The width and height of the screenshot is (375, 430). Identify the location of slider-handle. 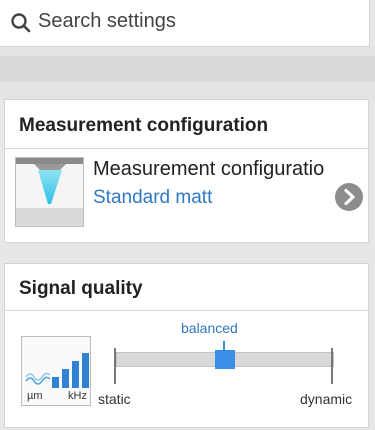
(225, 359).